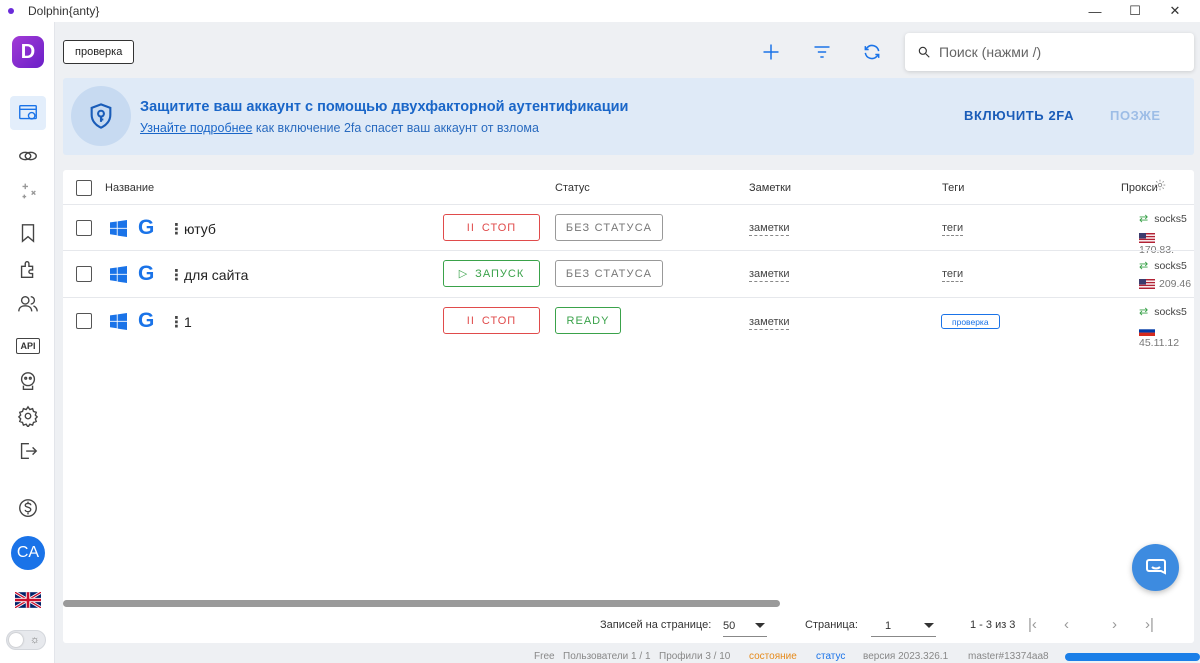 This screenshot has width=1200, height=663. I want to click on swap-arrows-icon: ⇄, so click(1144, 266).